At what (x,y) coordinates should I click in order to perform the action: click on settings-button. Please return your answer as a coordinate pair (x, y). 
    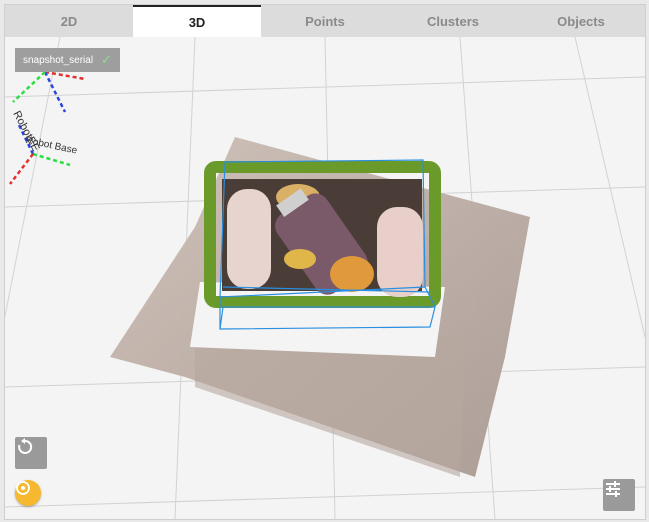
    Looking at the image, I should click on (619, 495).